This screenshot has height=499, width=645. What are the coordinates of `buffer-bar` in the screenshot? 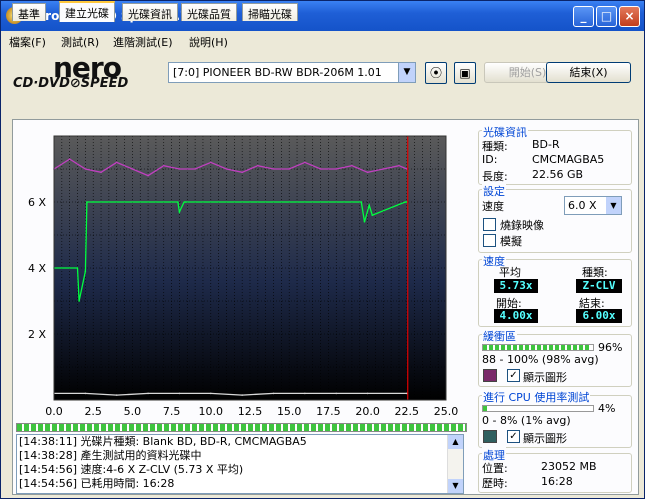 It's located at (538, 347).